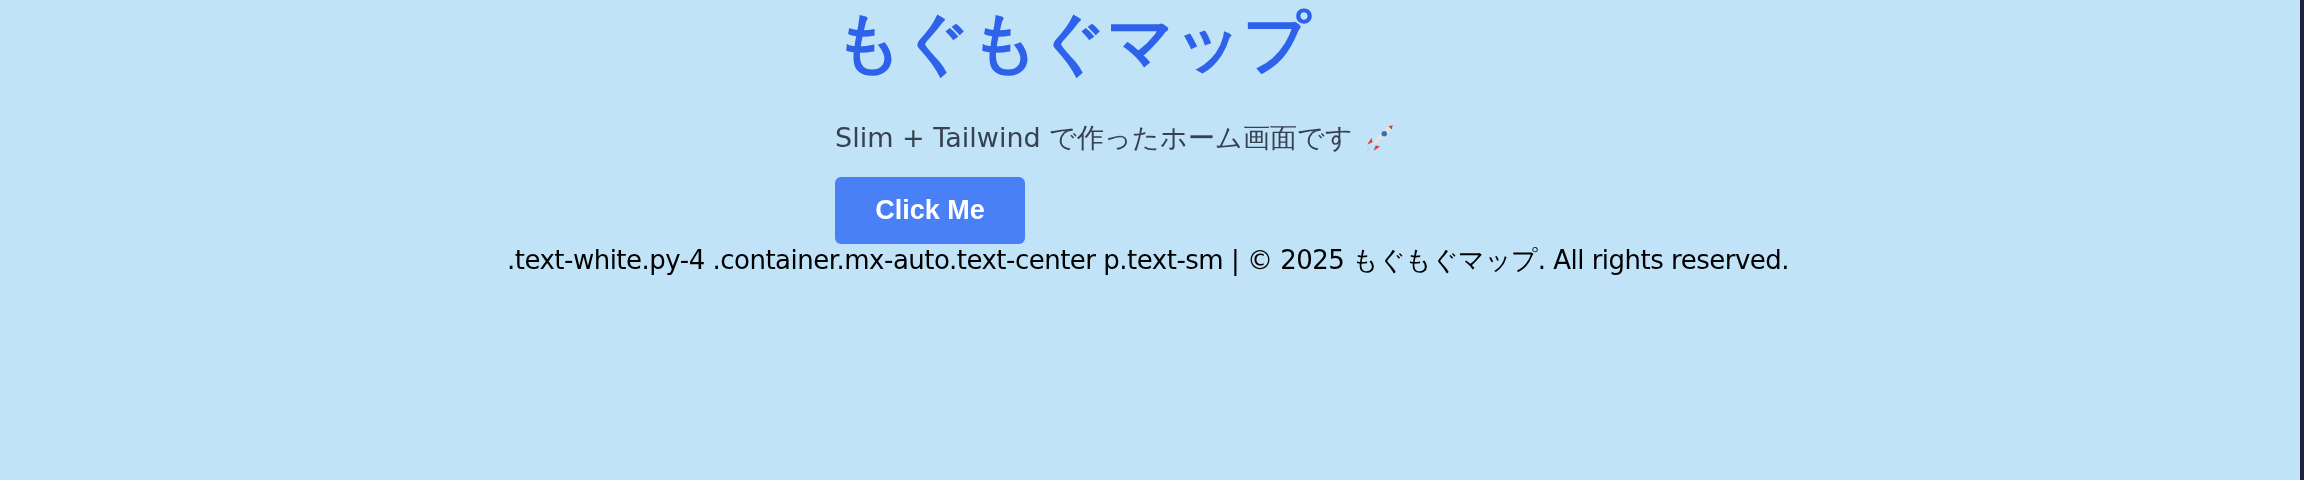  Describe the element at coordinates (1094, 138) in the screenshot. I see `subtitle: Slim + Tailwind で作ったホーム画面です` at that location.